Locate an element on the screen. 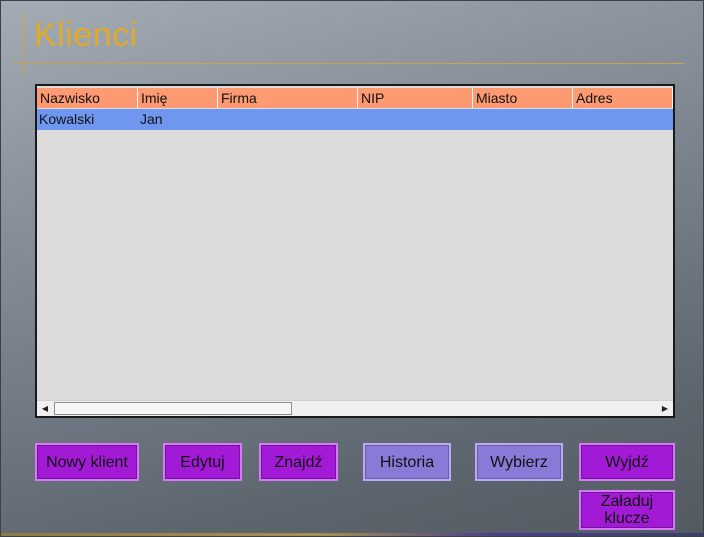 This screenshot has height=537, width=704. choose-button: Wybierz is located at coordinates (519, 462).